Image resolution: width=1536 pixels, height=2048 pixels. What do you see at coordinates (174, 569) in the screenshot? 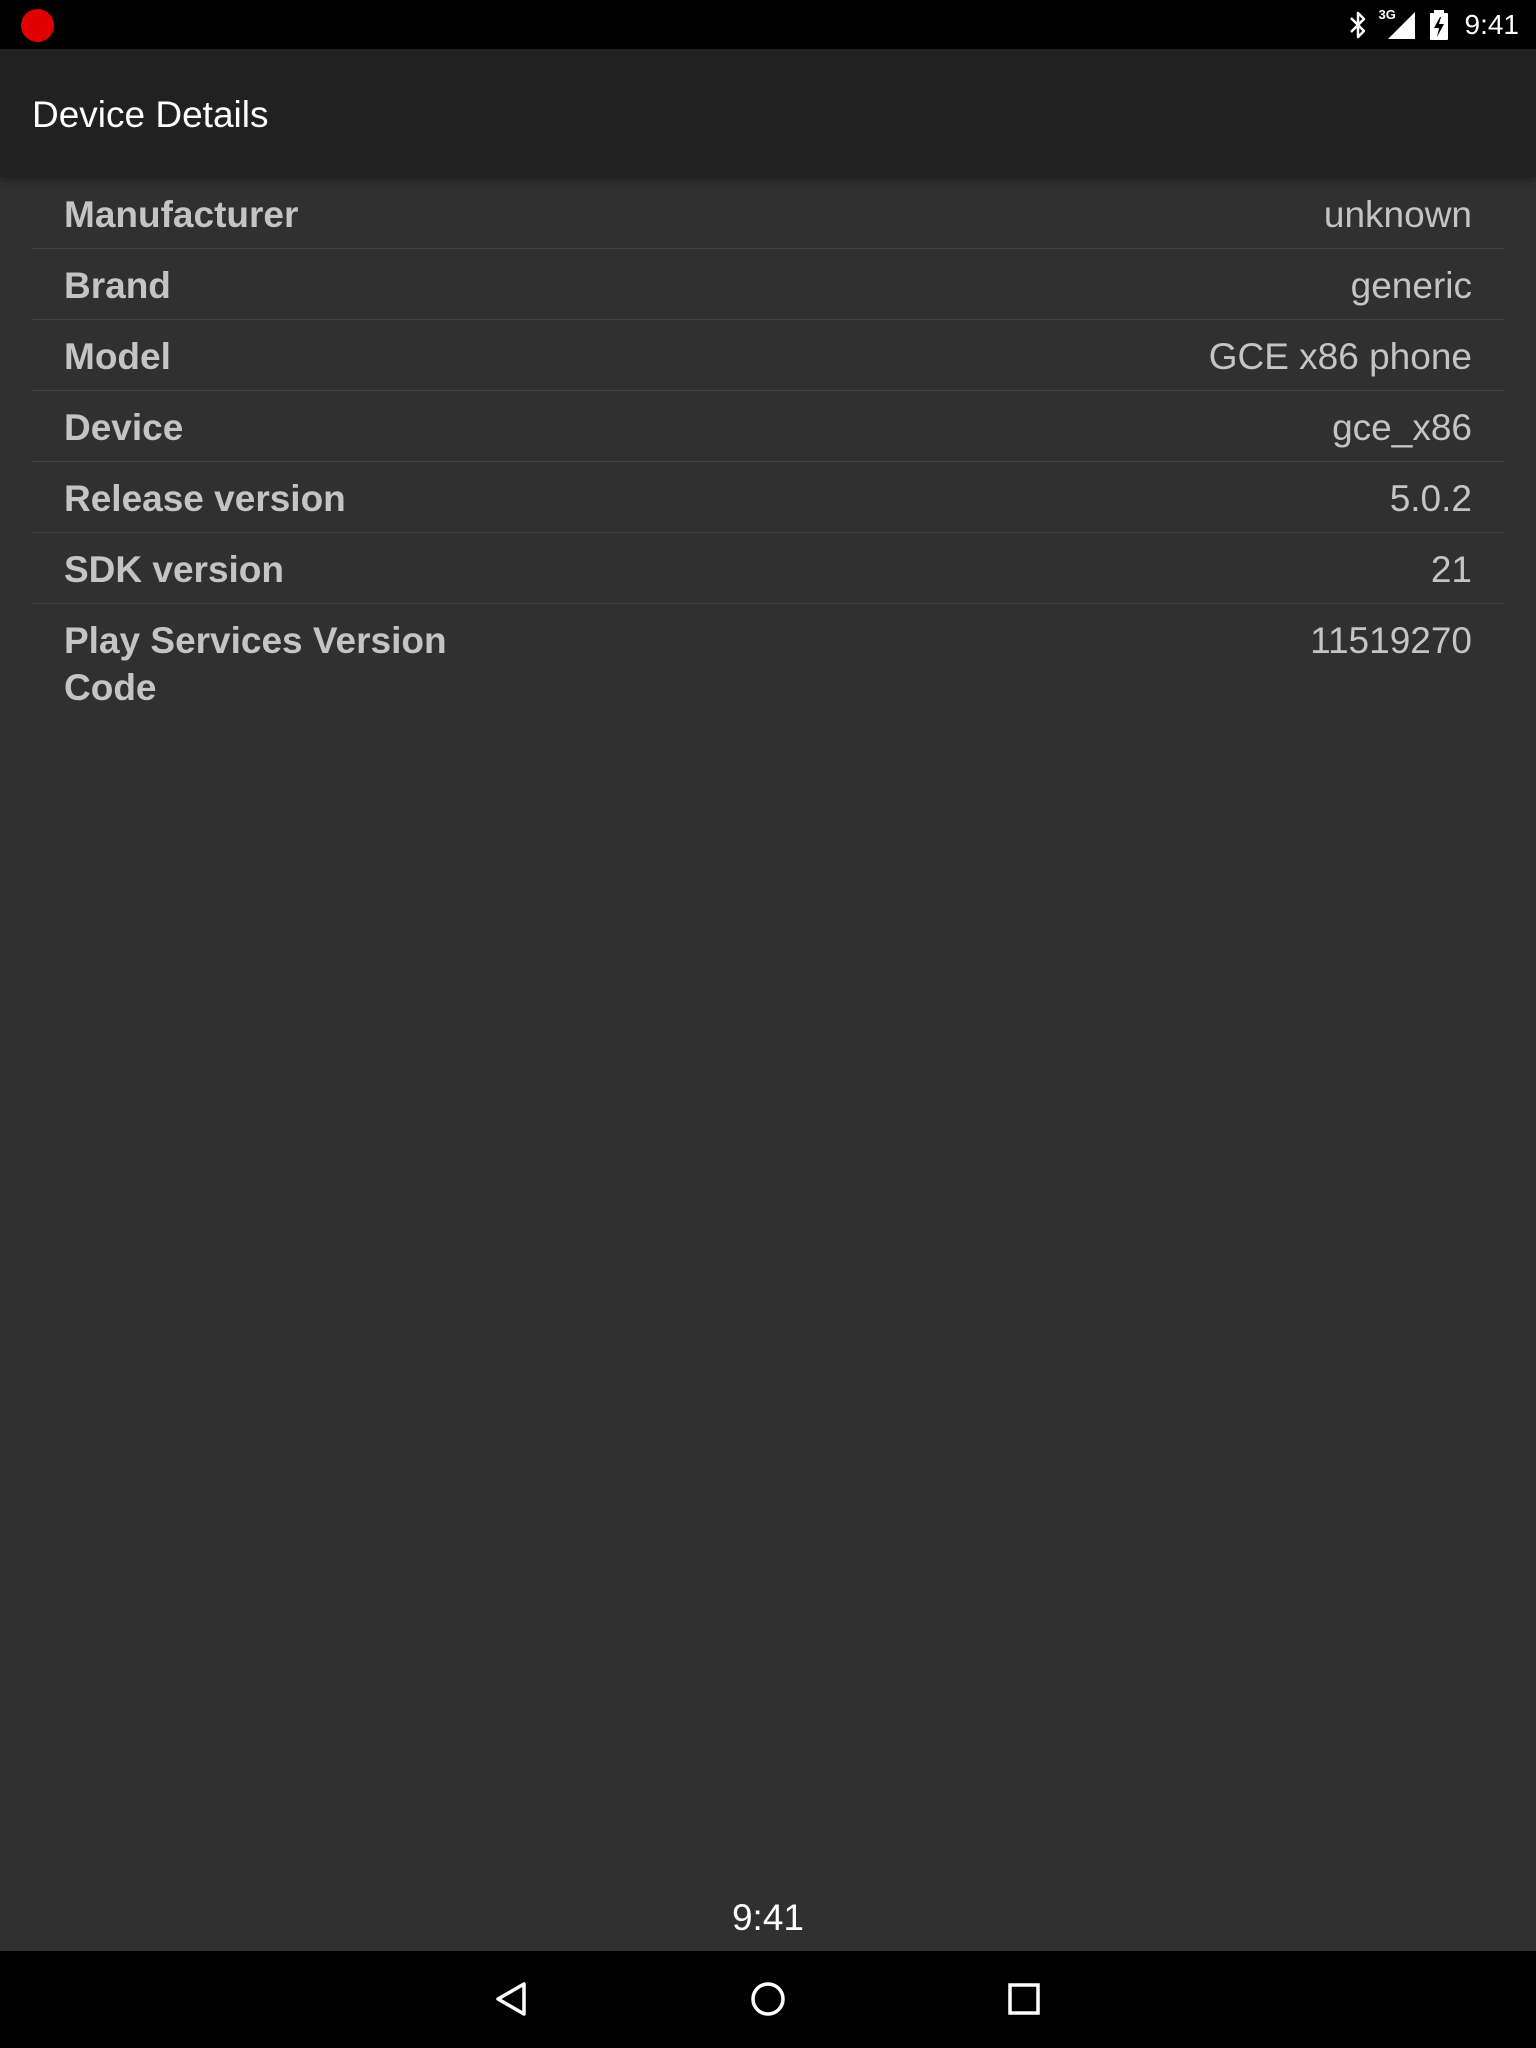
I see `detail-label: SDK version` at bounding box center [174, 569].